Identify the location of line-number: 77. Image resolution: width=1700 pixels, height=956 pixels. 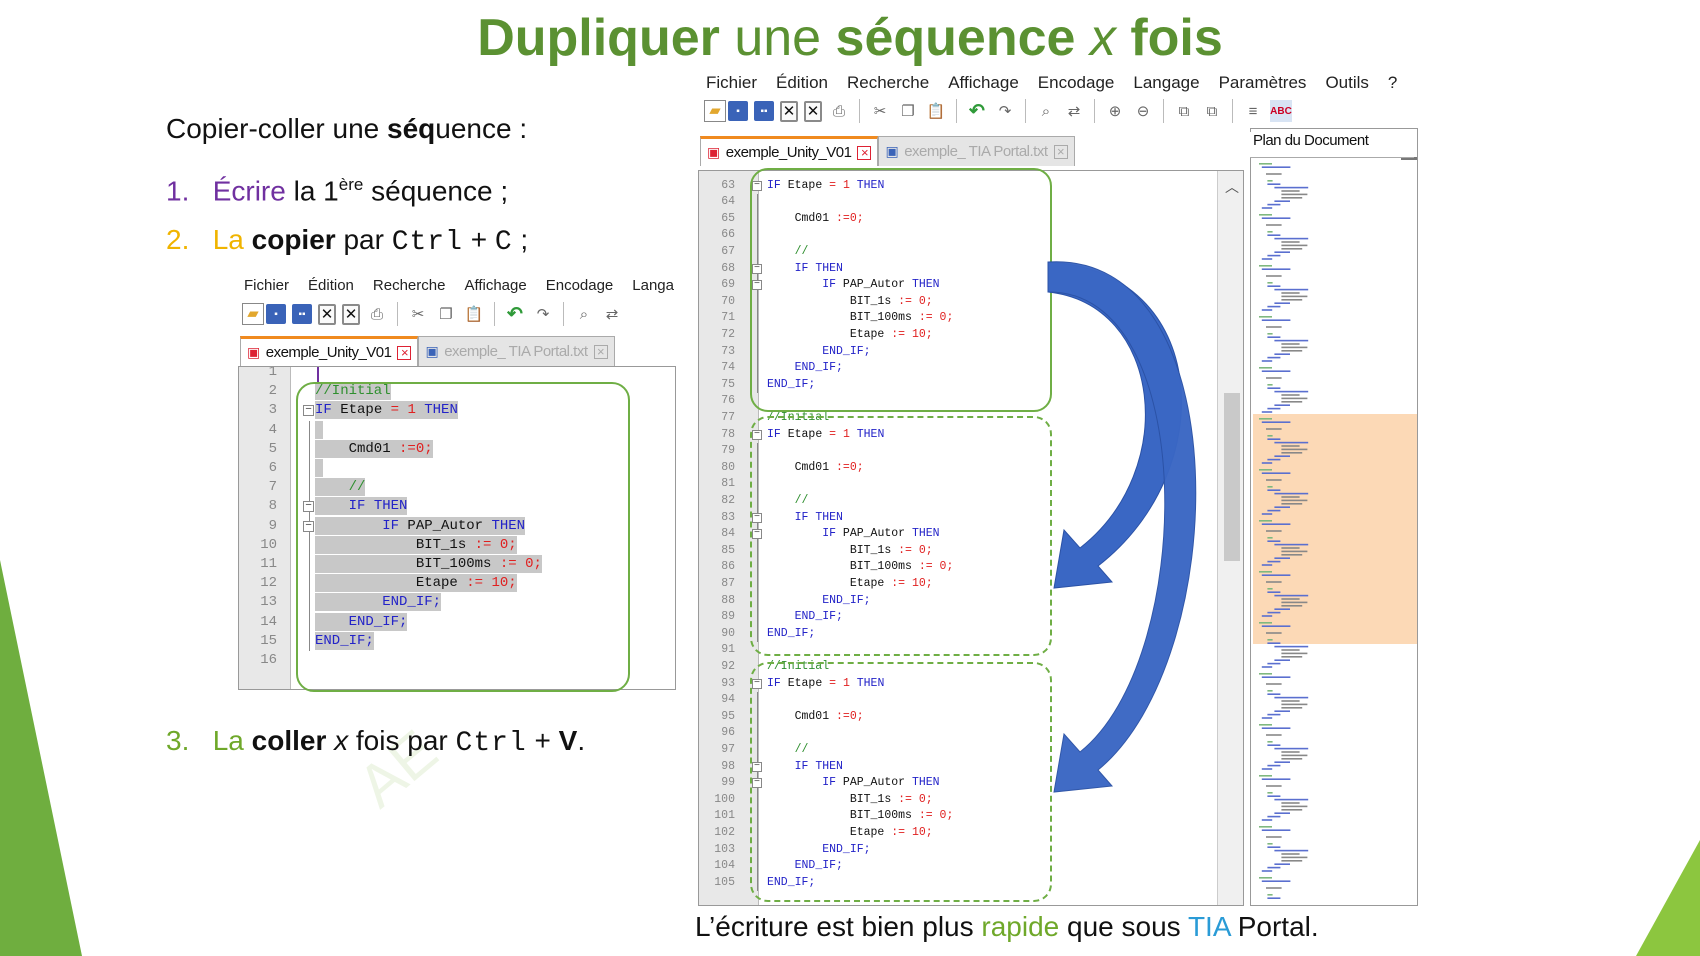
(728, 417).